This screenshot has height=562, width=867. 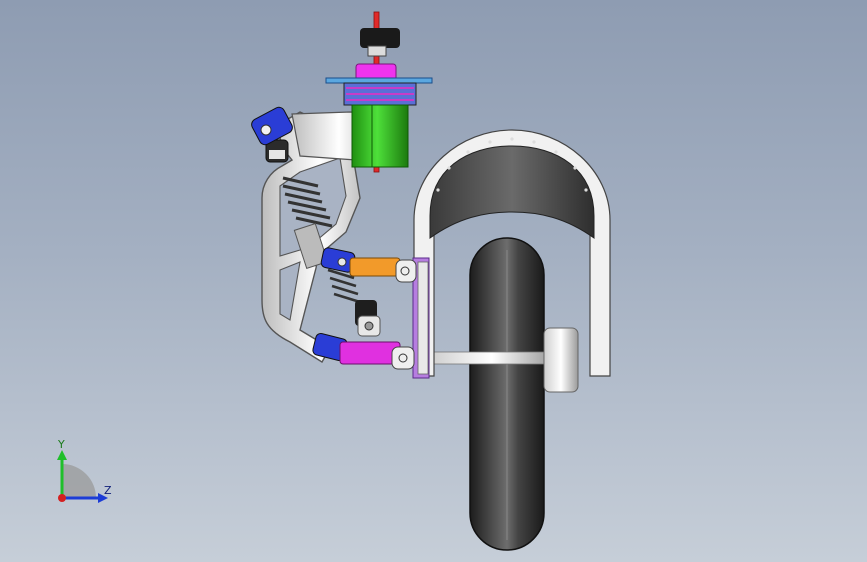 What do you see at coordinates (61, 444) in the screenshot?
I see `triad-y-label: Y` at bounding box center [61, 444].